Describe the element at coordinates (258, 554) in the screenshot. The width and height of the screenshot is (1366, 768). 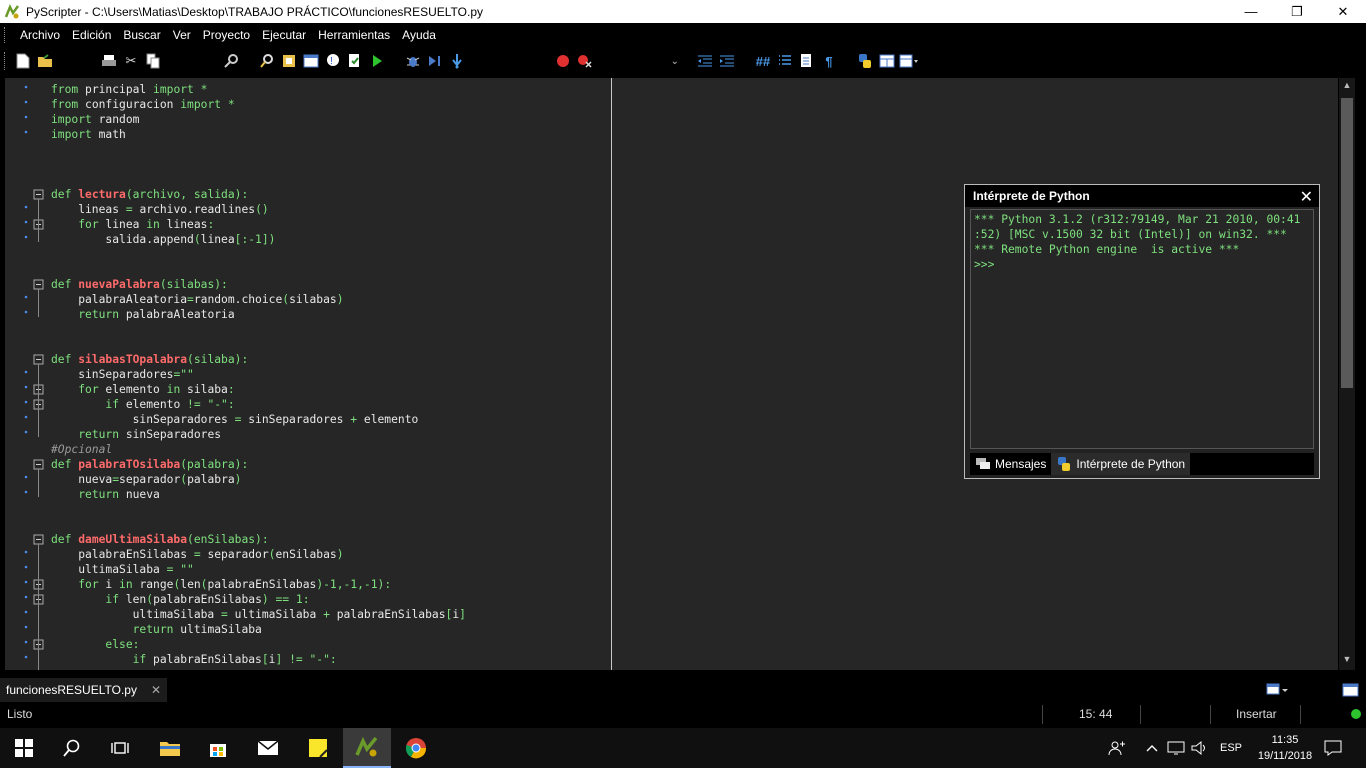
I see `code-line: palabraEnSilabas = separador(enSilabas)` at that location.